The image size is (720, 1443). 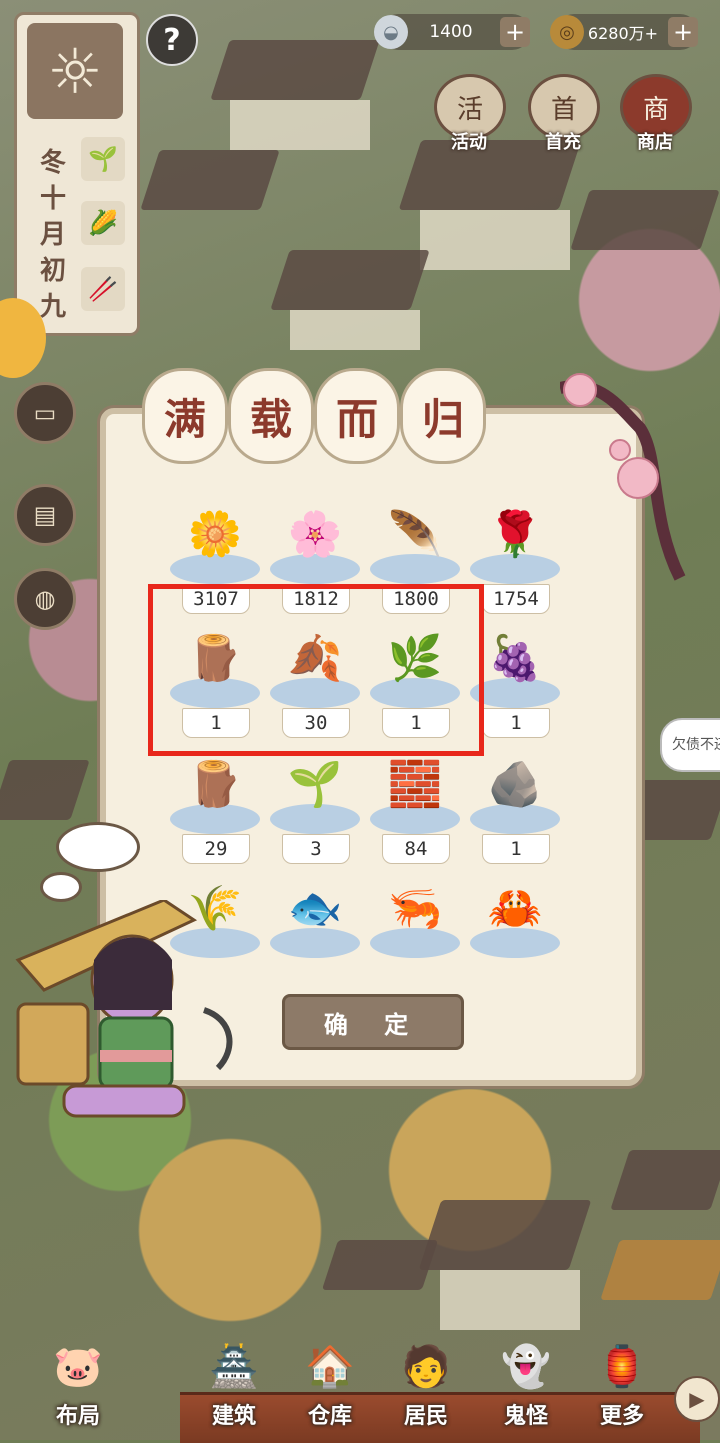 I want to click on bag-icon: ◍, so click(x=45, y=599).